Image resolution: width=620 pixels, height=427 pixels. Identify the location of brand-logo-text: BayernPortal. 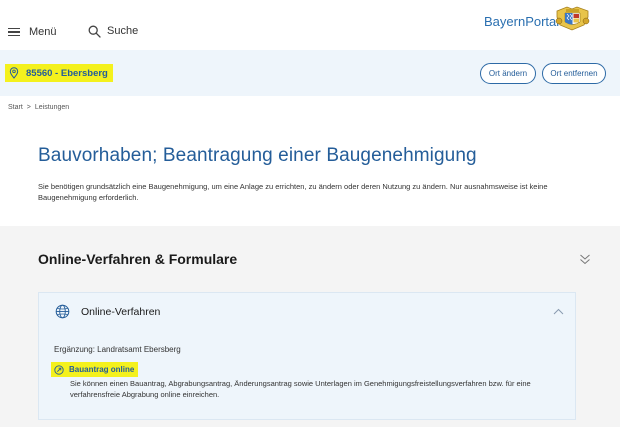
(521, 21).